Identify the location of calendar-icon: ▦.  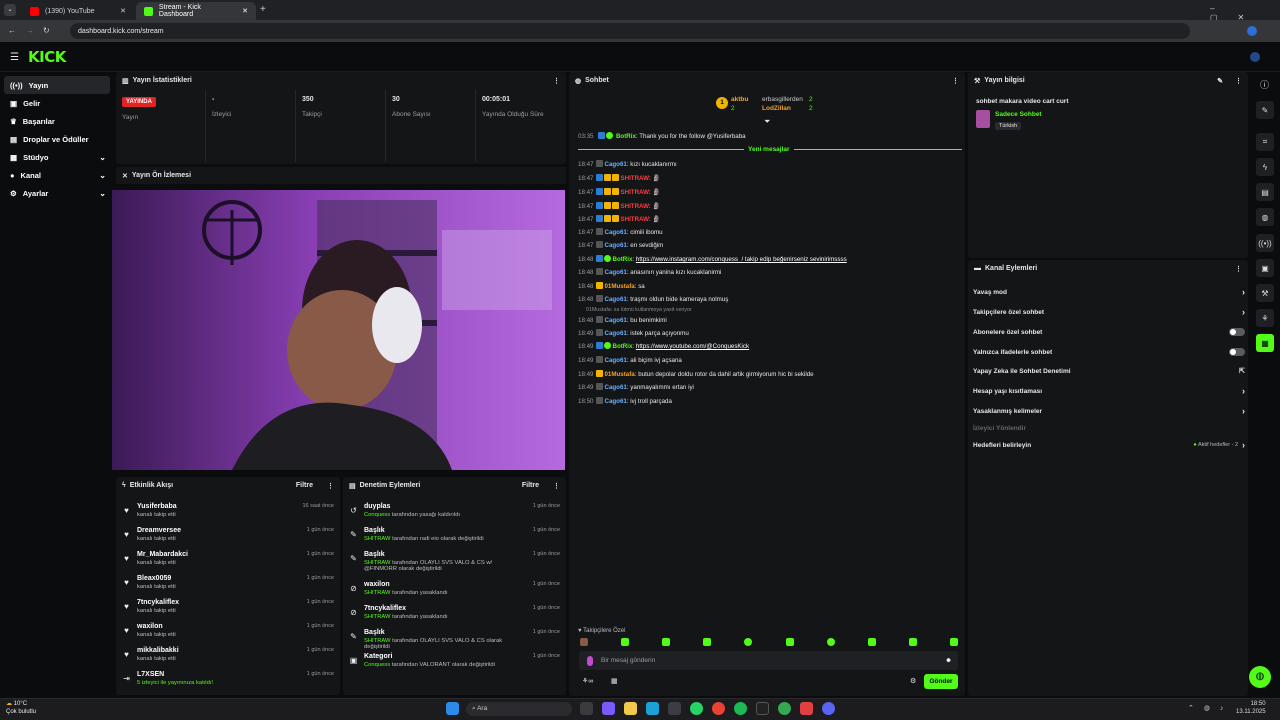
(614, 681).